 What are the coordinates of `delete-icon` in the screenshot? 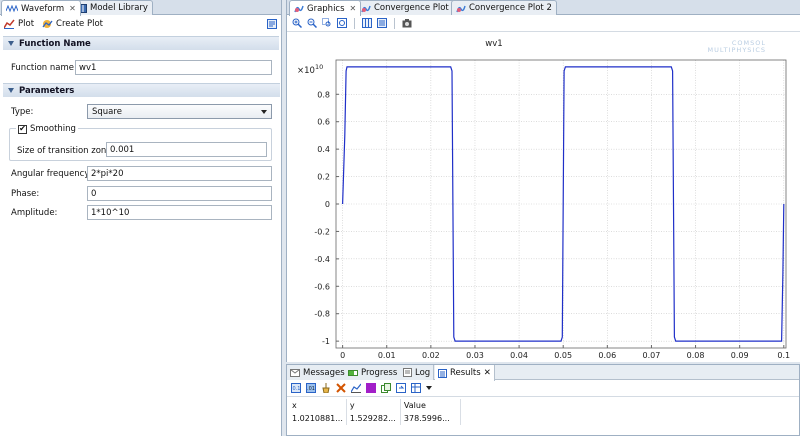 It's located at (341, 388).